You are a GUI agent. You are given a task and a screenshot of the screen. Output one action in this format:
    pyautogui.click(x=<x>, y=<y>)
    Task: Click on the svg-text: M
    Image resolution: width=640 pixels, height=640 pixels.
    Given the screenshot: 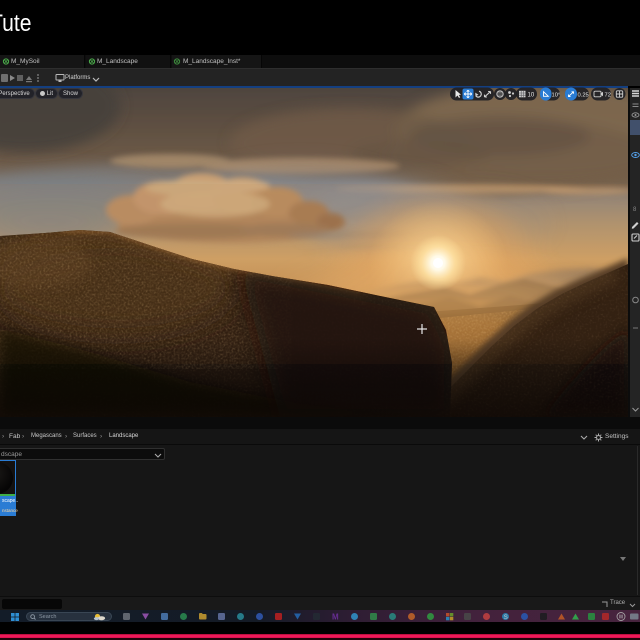 What is the action you would take?
    pyautogui.click(x=335, y=617)
    